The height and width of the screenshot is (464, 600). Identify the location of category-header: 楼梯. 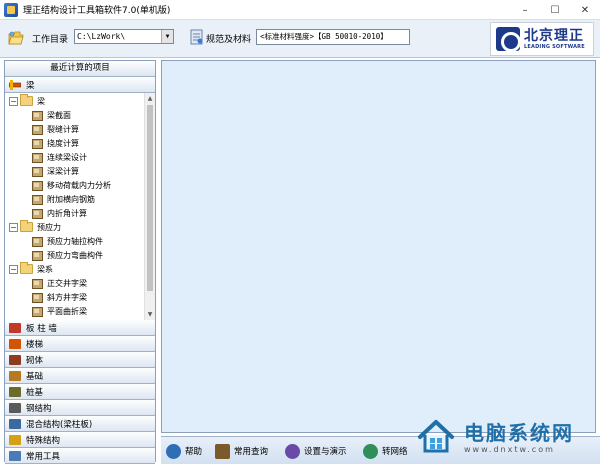
(80, 344).